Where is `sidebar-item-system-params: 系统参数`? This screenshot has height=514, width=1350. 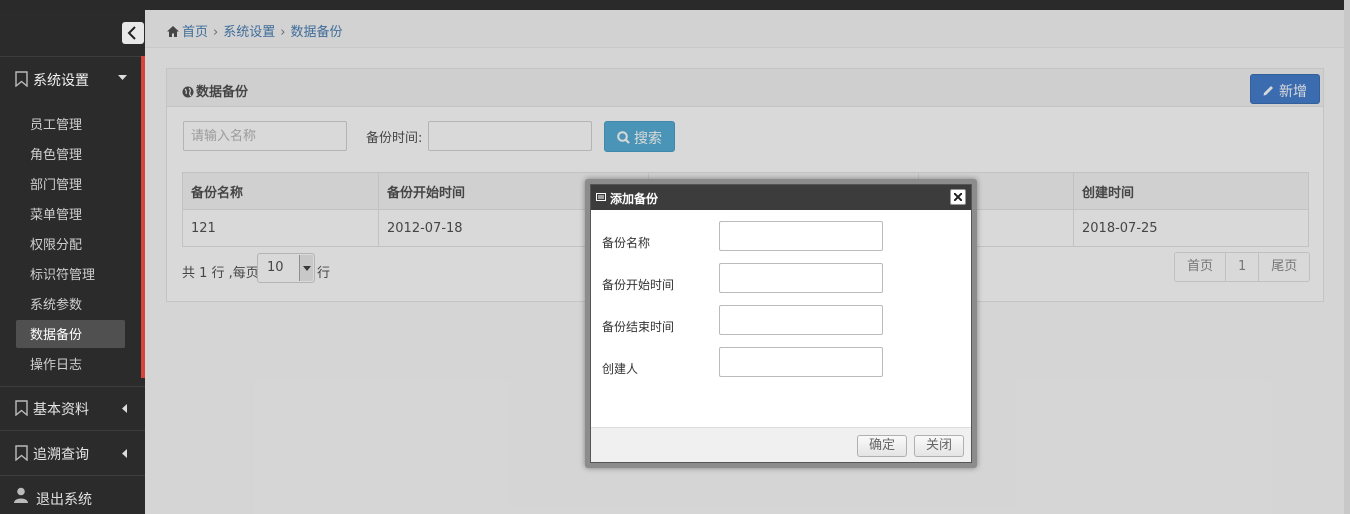
sidebar-item-system-params: 系统参数 is located at coordinates (56, 303).